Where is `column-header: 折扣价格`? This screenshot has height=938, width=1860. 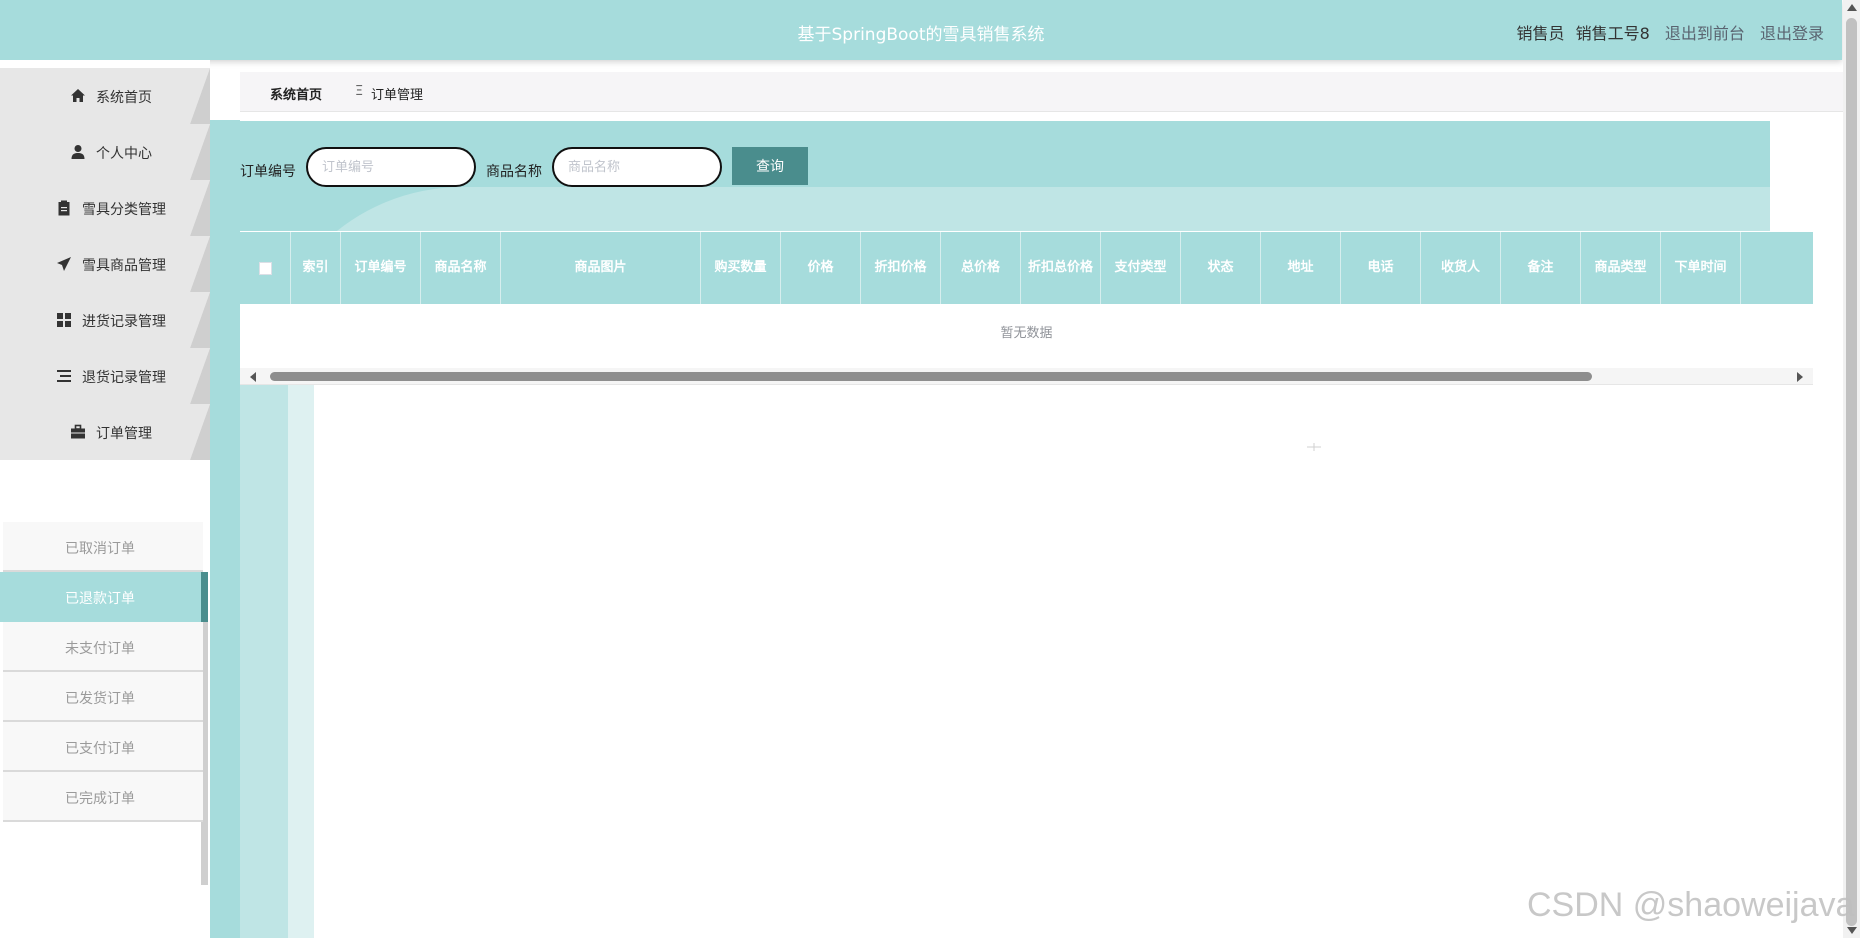 column-header: 折扣价格 is located at coordinates (901, 268).